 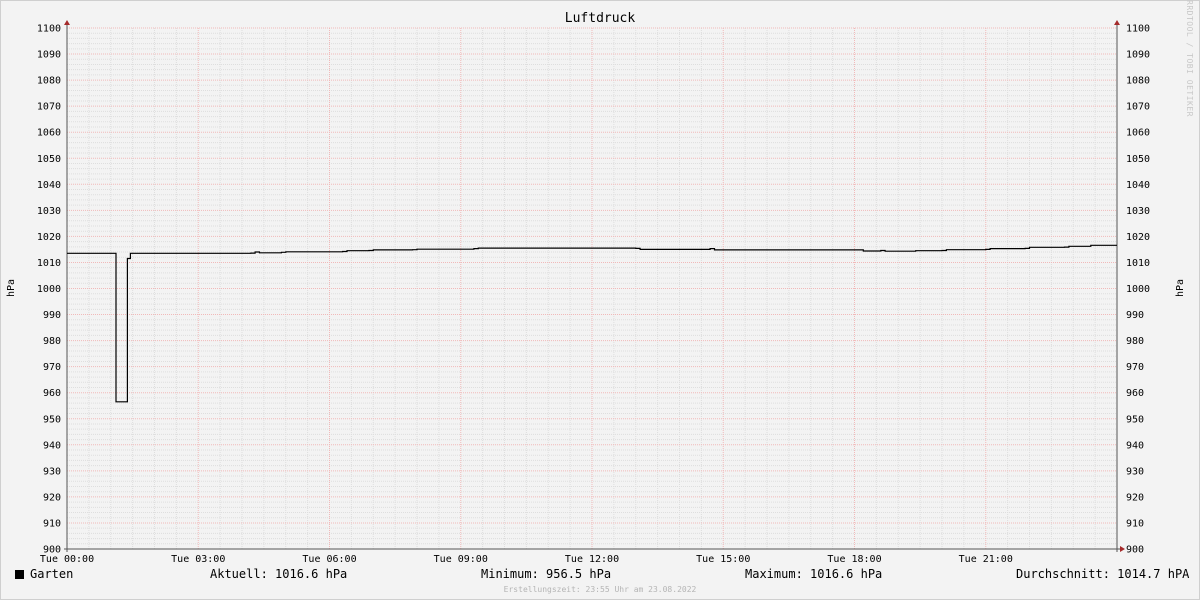 I want to click on x-axis-arrow, so click(x=1122, y=549).